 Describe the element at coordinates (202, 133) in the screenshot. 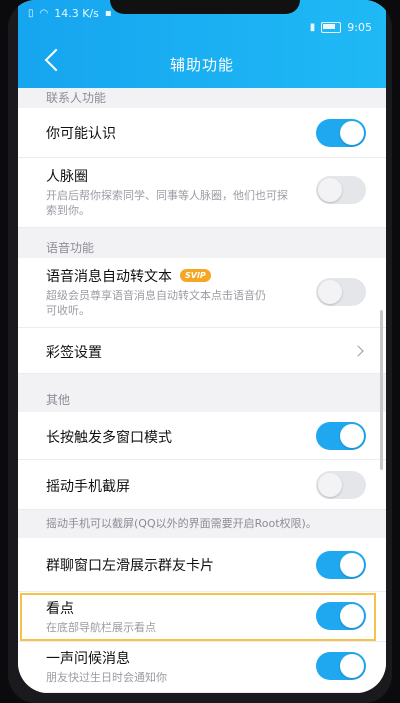

I see `row-may-know: 你可能认识` at that location.